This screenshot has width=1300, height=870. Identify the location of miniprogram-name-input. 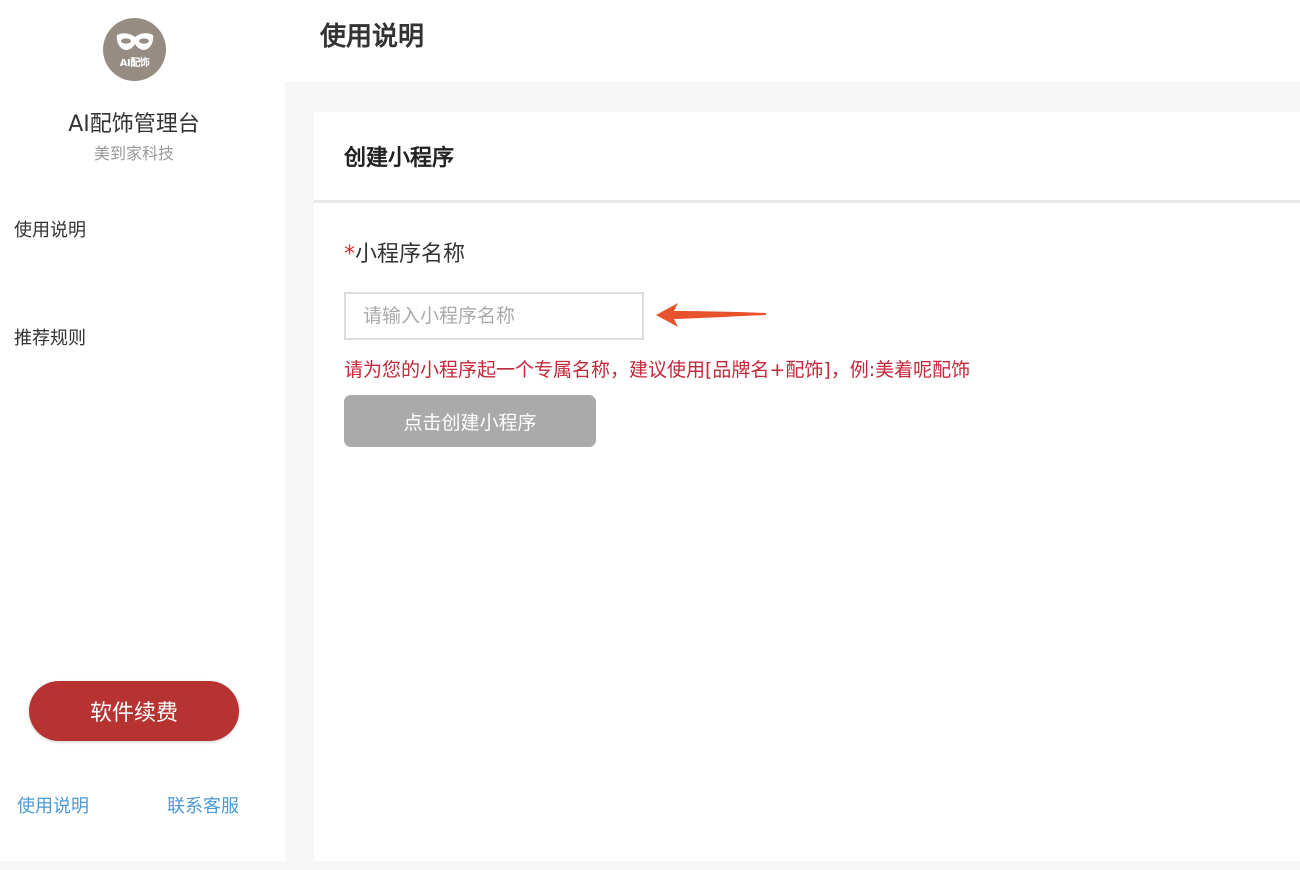
(494, 316).